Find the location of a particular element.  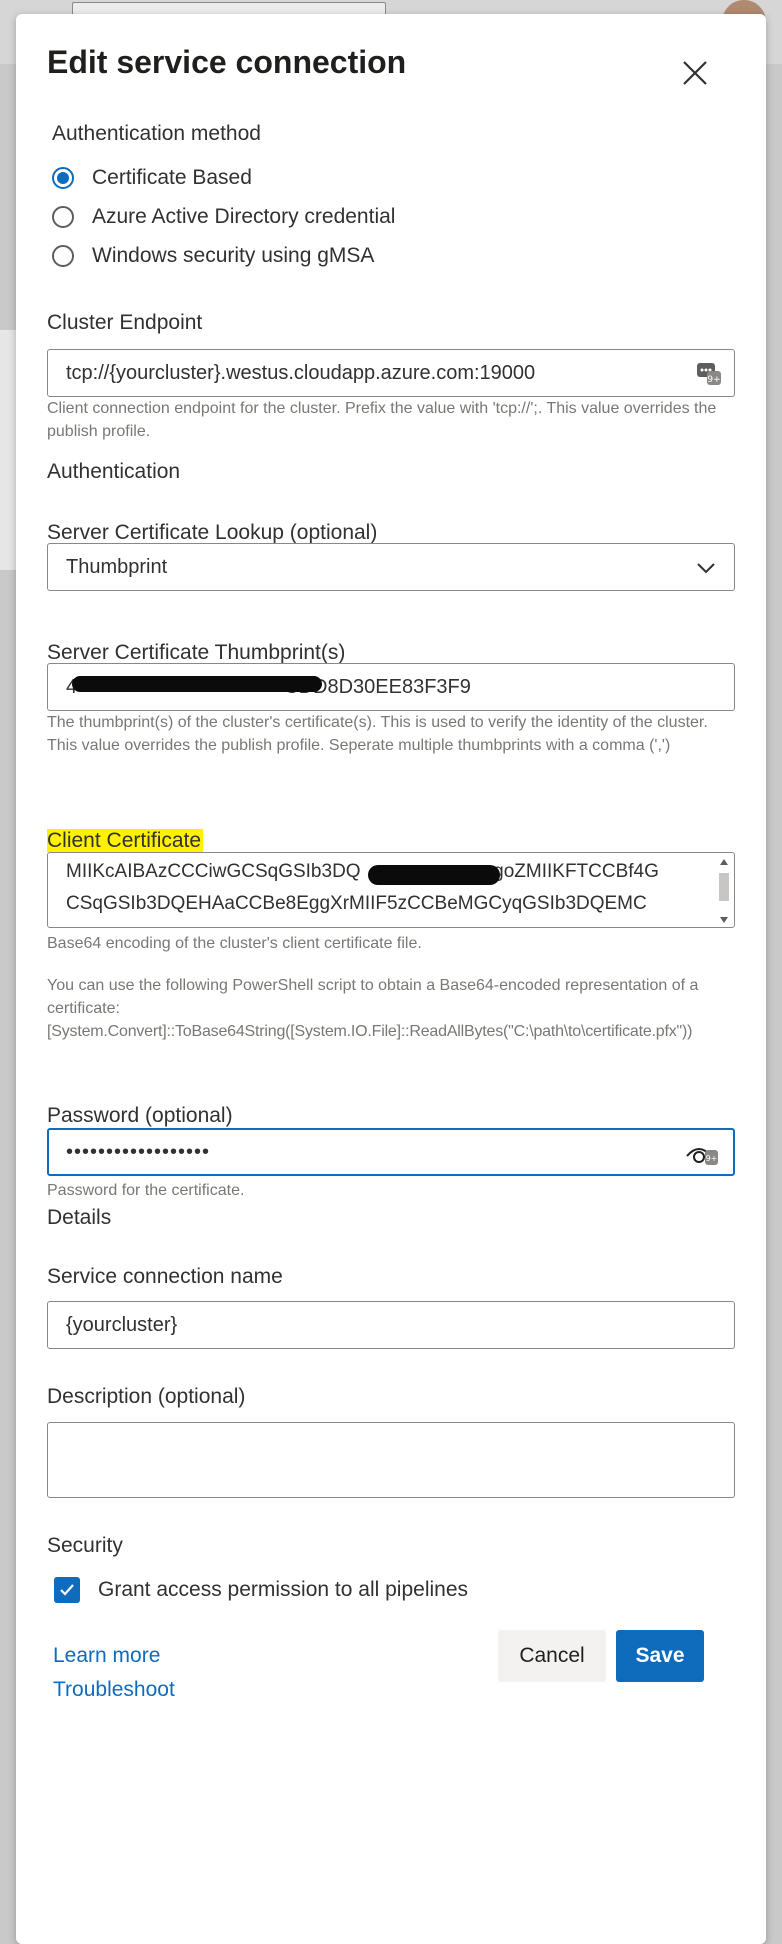

radio-button-selected is located at coordinates (63, 178).